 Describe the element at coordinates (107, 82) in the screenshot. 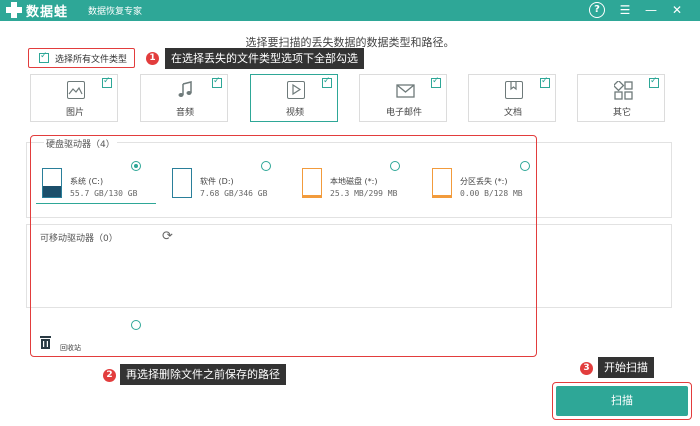

I see `image-checkbox` at that location.